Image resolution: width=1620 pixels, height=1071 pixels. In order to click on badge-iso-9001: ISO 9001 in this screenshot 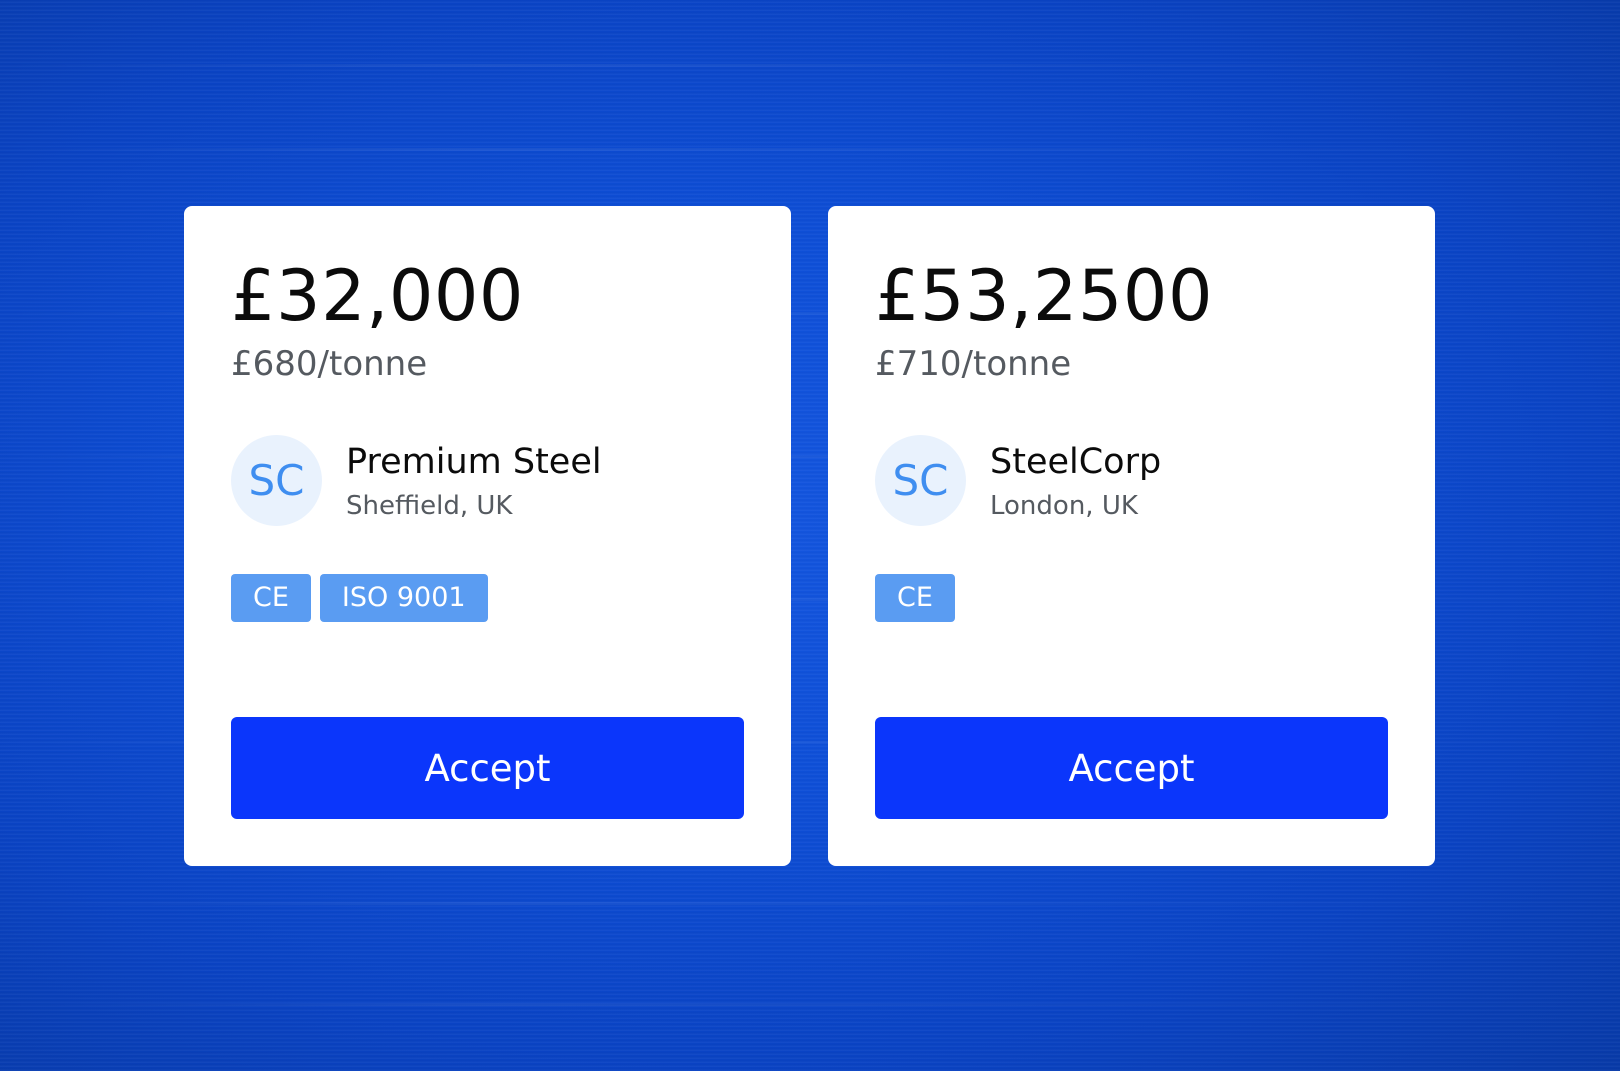, I will do `click(403, 598)`.